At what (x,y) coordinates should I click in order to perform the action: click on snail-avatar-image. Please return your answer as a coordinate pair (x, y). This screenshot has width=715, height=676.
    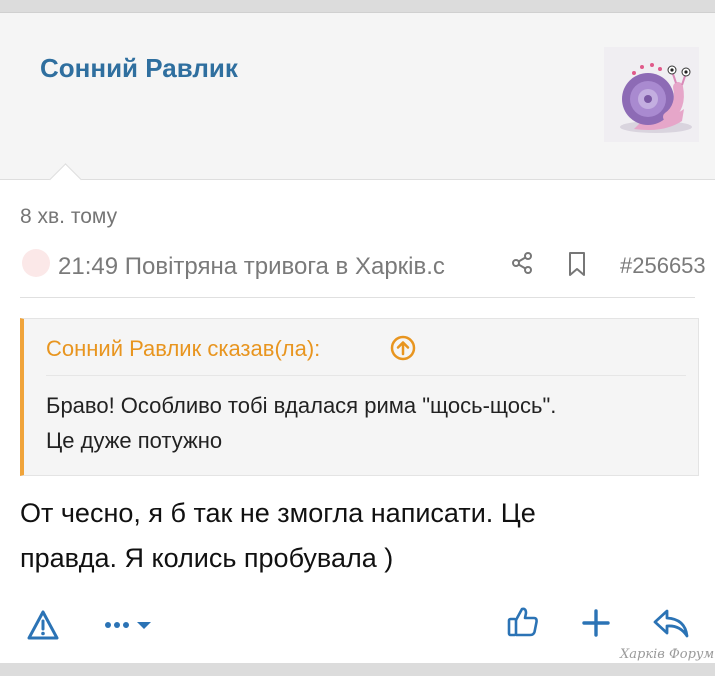
    Looking at the image, I should click on (651, 94).